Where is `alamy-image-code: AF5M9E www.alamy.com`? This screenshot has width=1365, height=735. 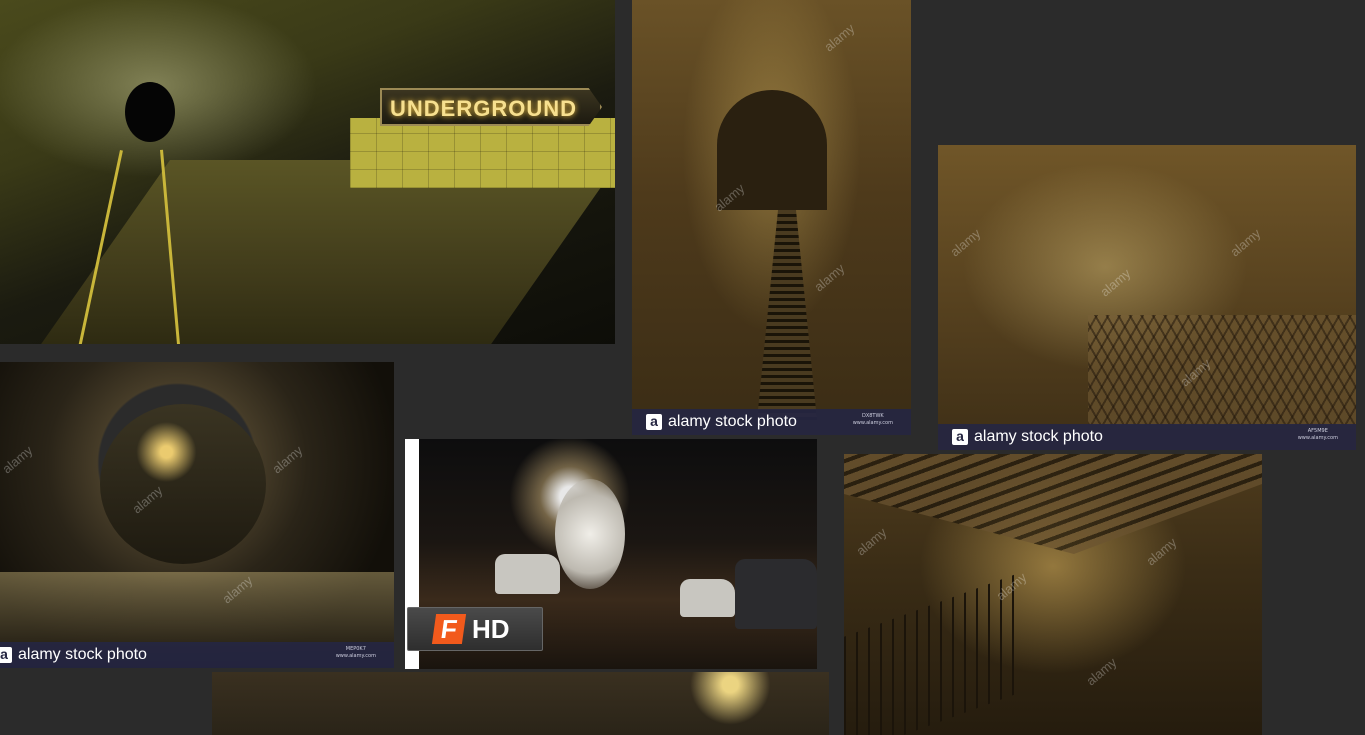 alamy-image-code: AF5M9E www.alamy.com is located at coordinates (1318, 435).